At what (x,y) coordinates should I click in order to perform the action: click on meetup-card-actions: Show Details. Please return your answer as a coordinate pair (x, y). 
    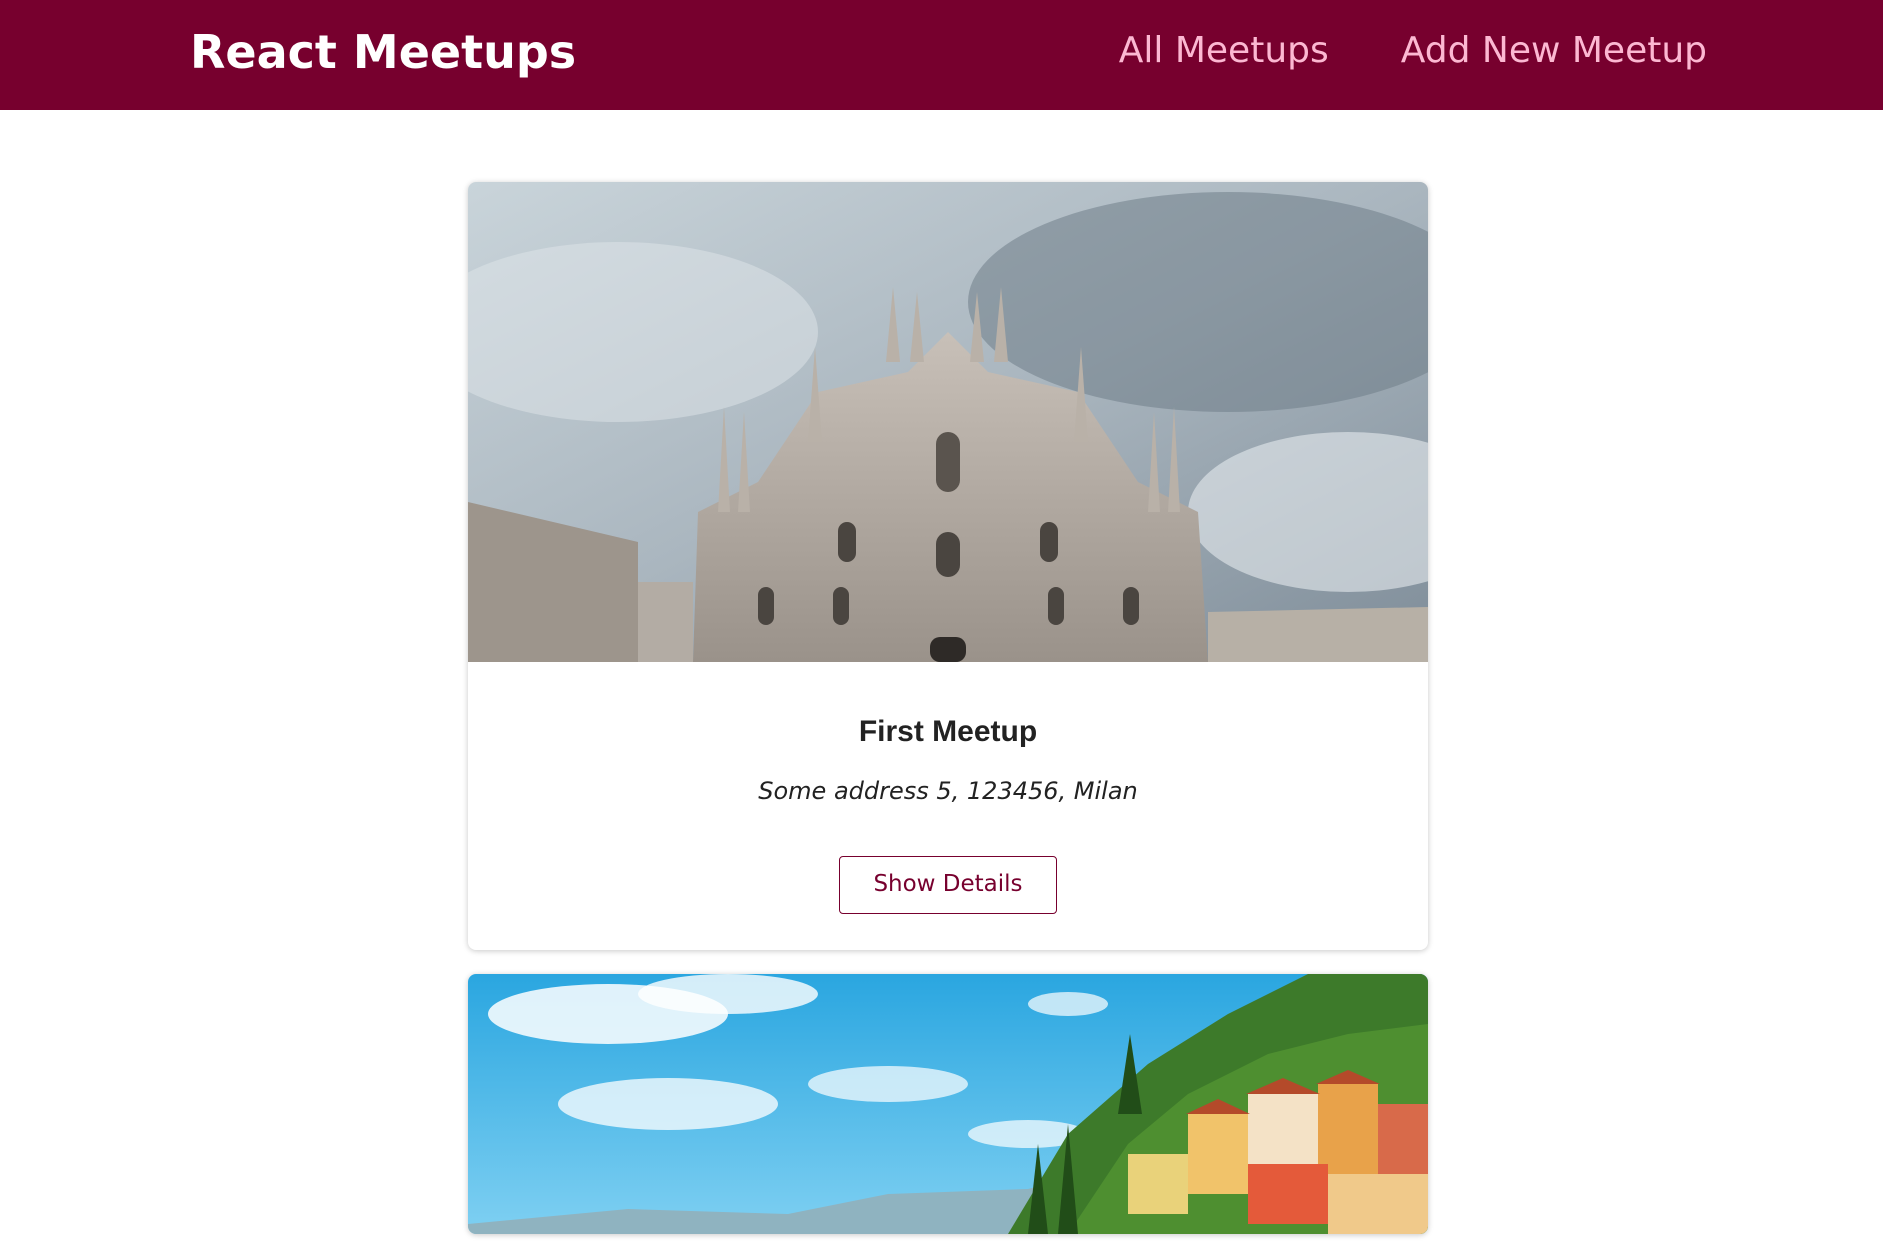
    Looking at the image, I should click on (948, 878).